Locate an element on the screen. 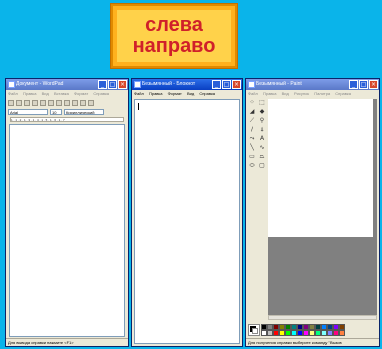 The image size is (382, 349). color-palette is located at coordinates (296, 330).